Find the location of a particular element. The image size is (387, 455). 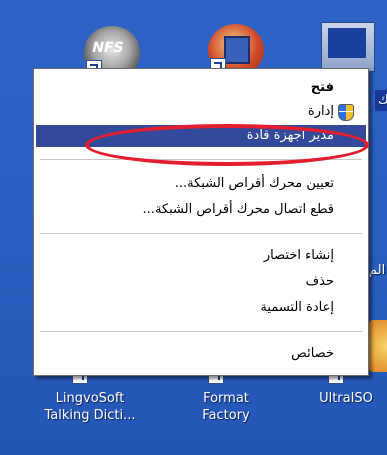

shield-icon is located at coordinates (346, 112).